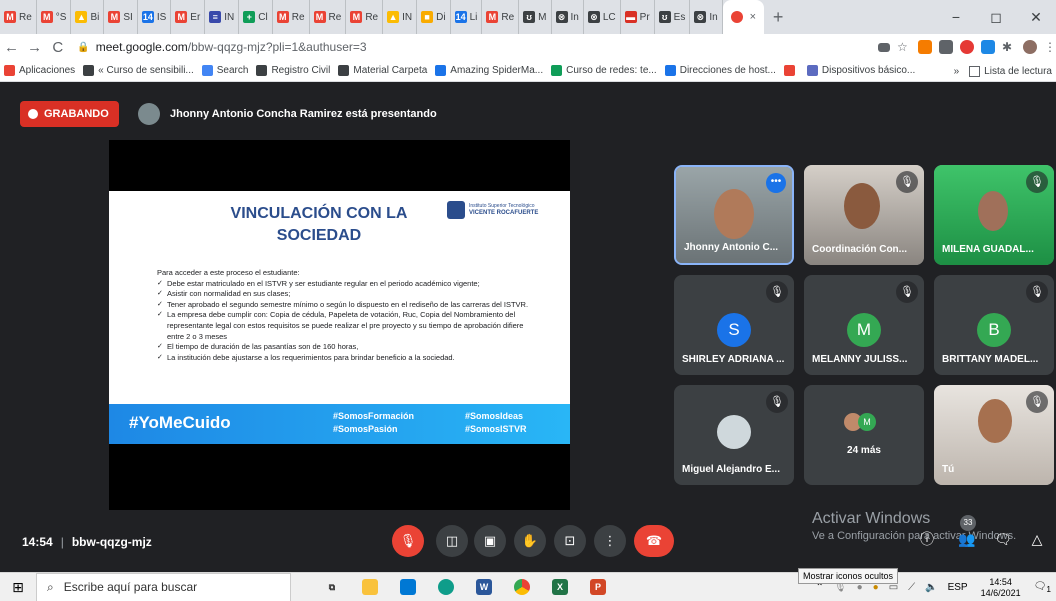  I want to click on meeting-code: bbw-qqzg-mjz, so click(112, 542).